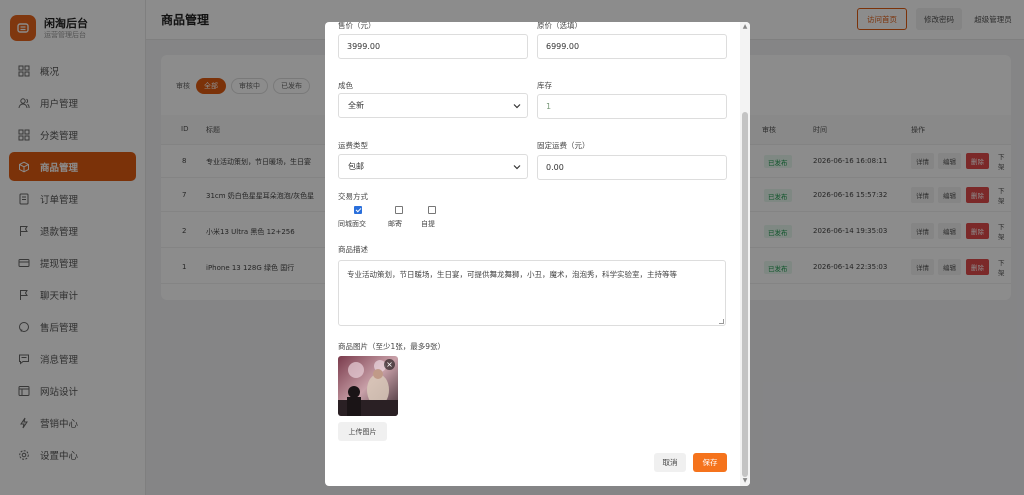 This screenshot has height=495, width=1024. I want to click on scroll-down-icon: ▼, so click(745, 481).